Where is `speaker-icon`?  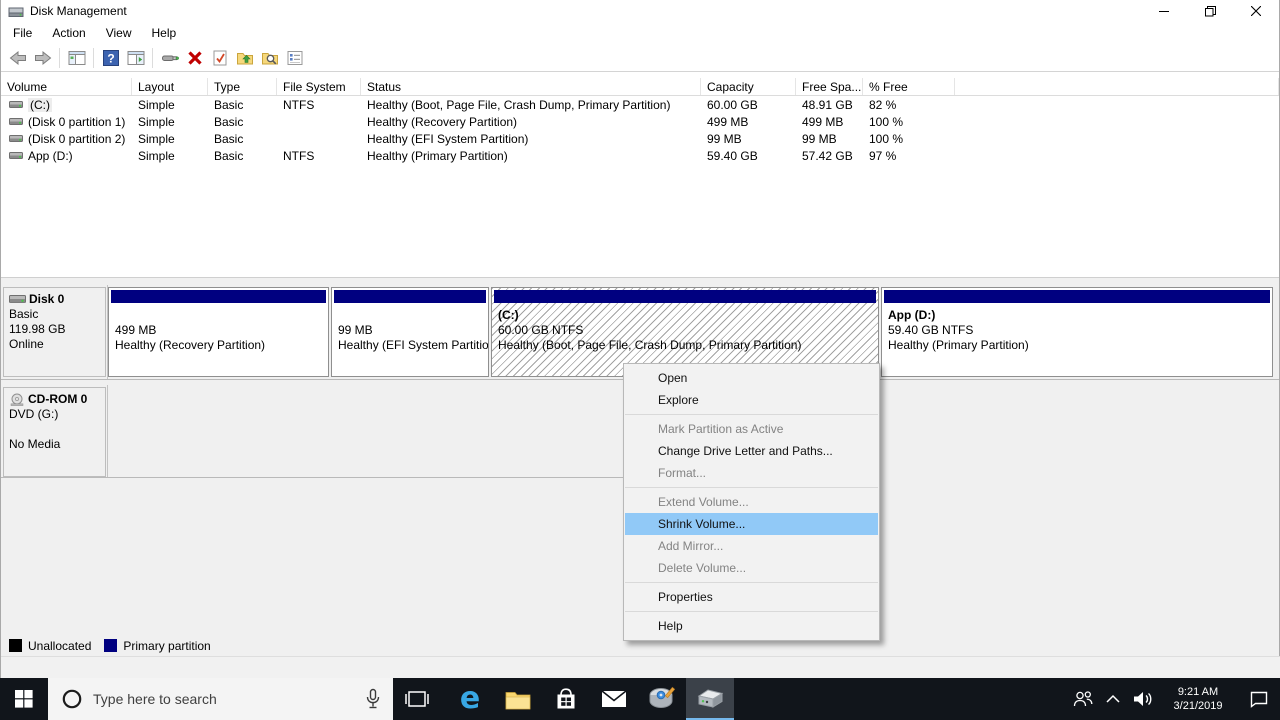 speaker-icon is located at coordinates (1143, 699).